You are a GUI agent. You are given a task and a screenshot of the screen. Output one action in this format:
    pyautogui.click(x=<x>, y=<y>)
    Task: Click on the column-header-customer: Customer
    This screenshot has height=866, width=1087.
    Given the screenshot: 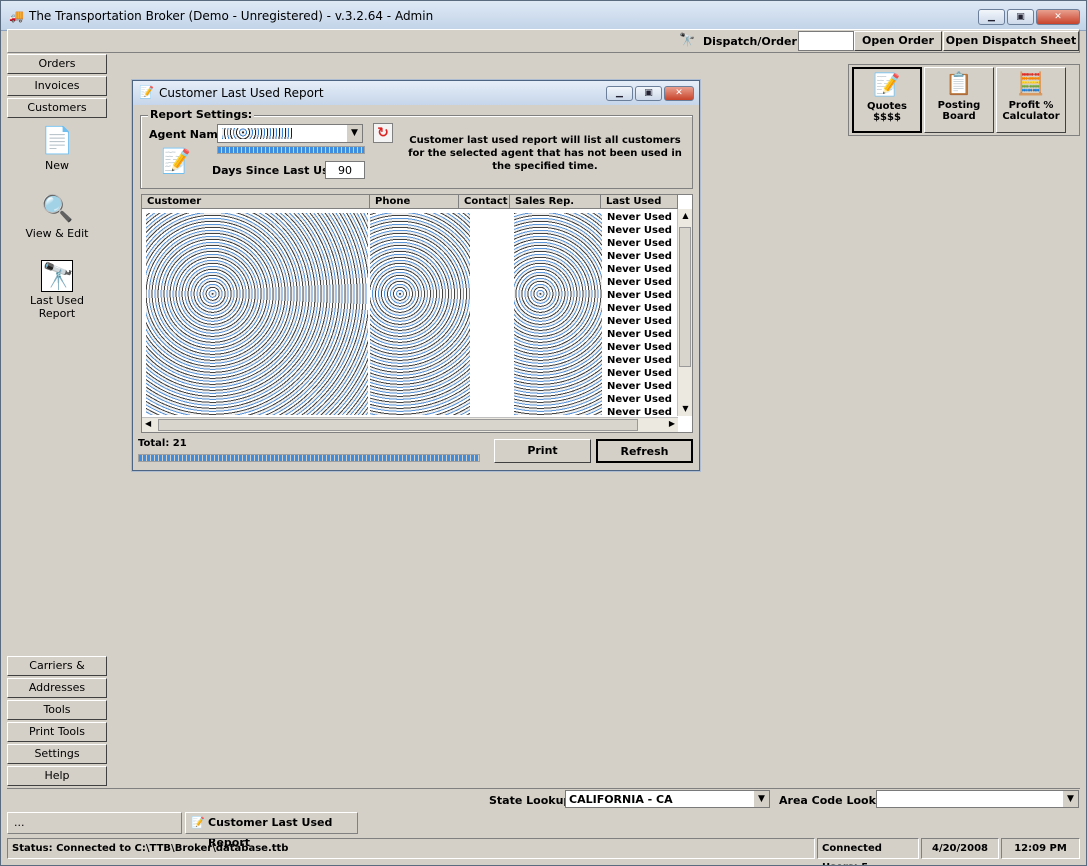 What is the action you would take?
    pyautogui.click(x=256, y=202)
    